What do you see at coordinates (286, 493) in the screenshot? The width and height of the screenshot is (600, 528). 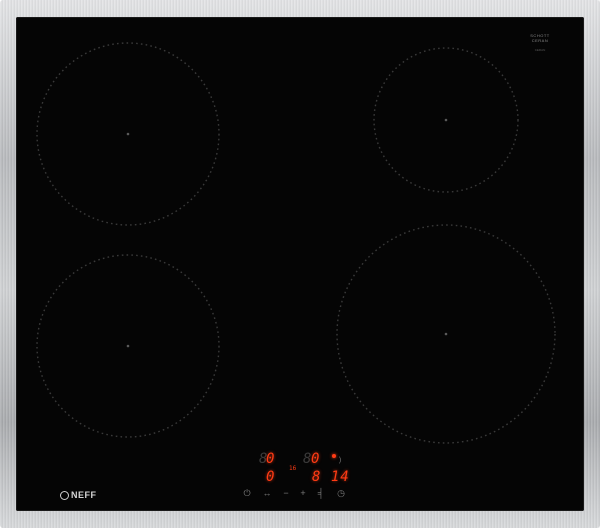 I see `minus-icon: −` at bounding box center [286, 493].